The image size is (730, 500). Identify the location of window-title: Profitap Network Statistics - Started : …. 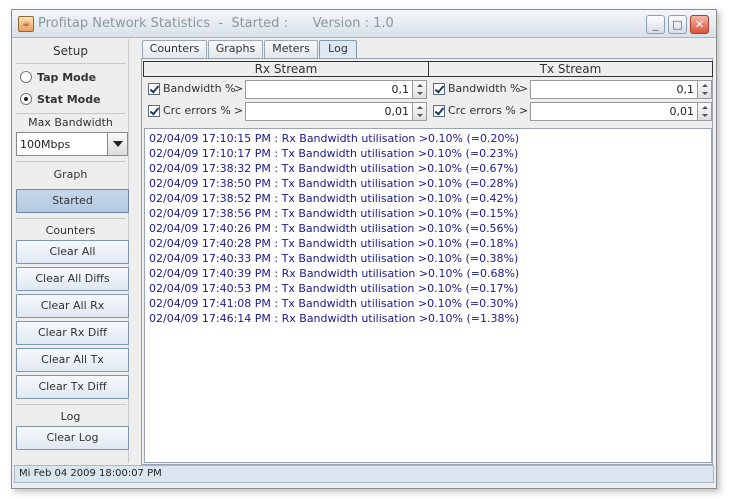
(216, 23).